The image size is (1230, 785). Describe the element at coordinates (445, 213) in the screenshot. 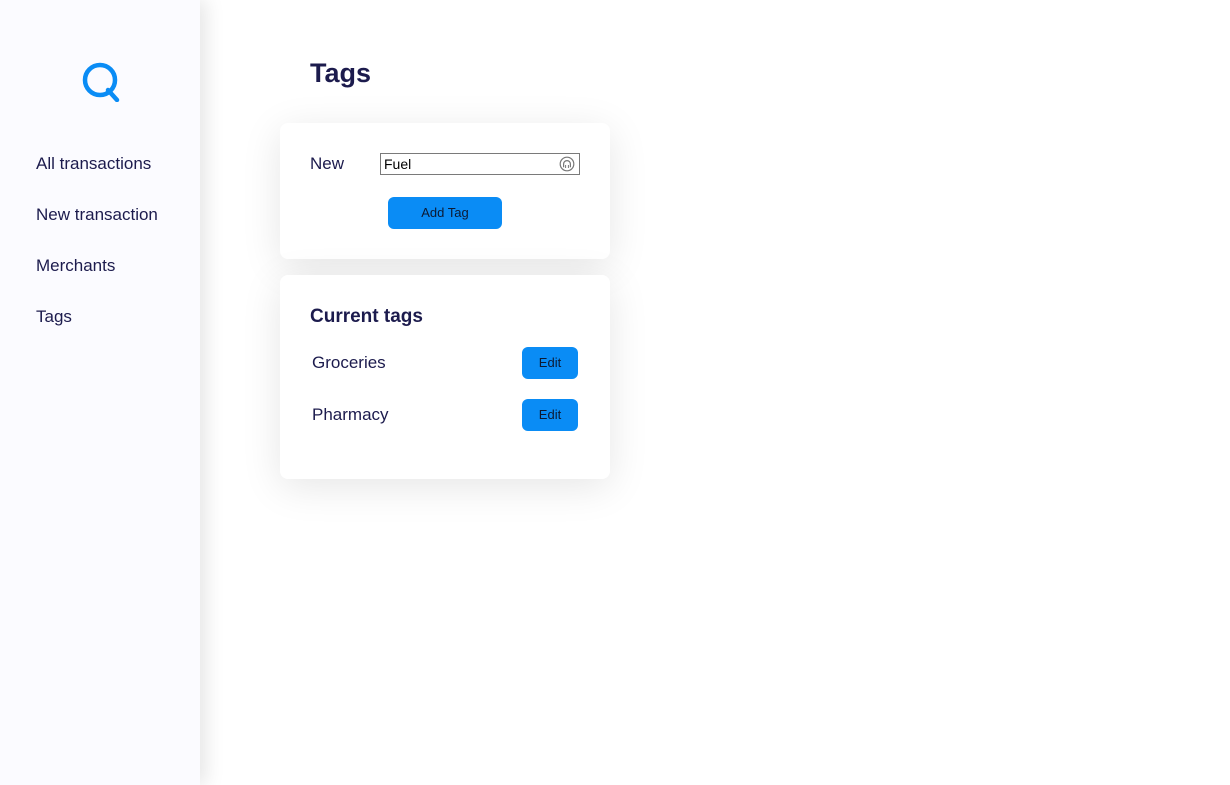

I see `add-tag-button: Add Tag` at that location.